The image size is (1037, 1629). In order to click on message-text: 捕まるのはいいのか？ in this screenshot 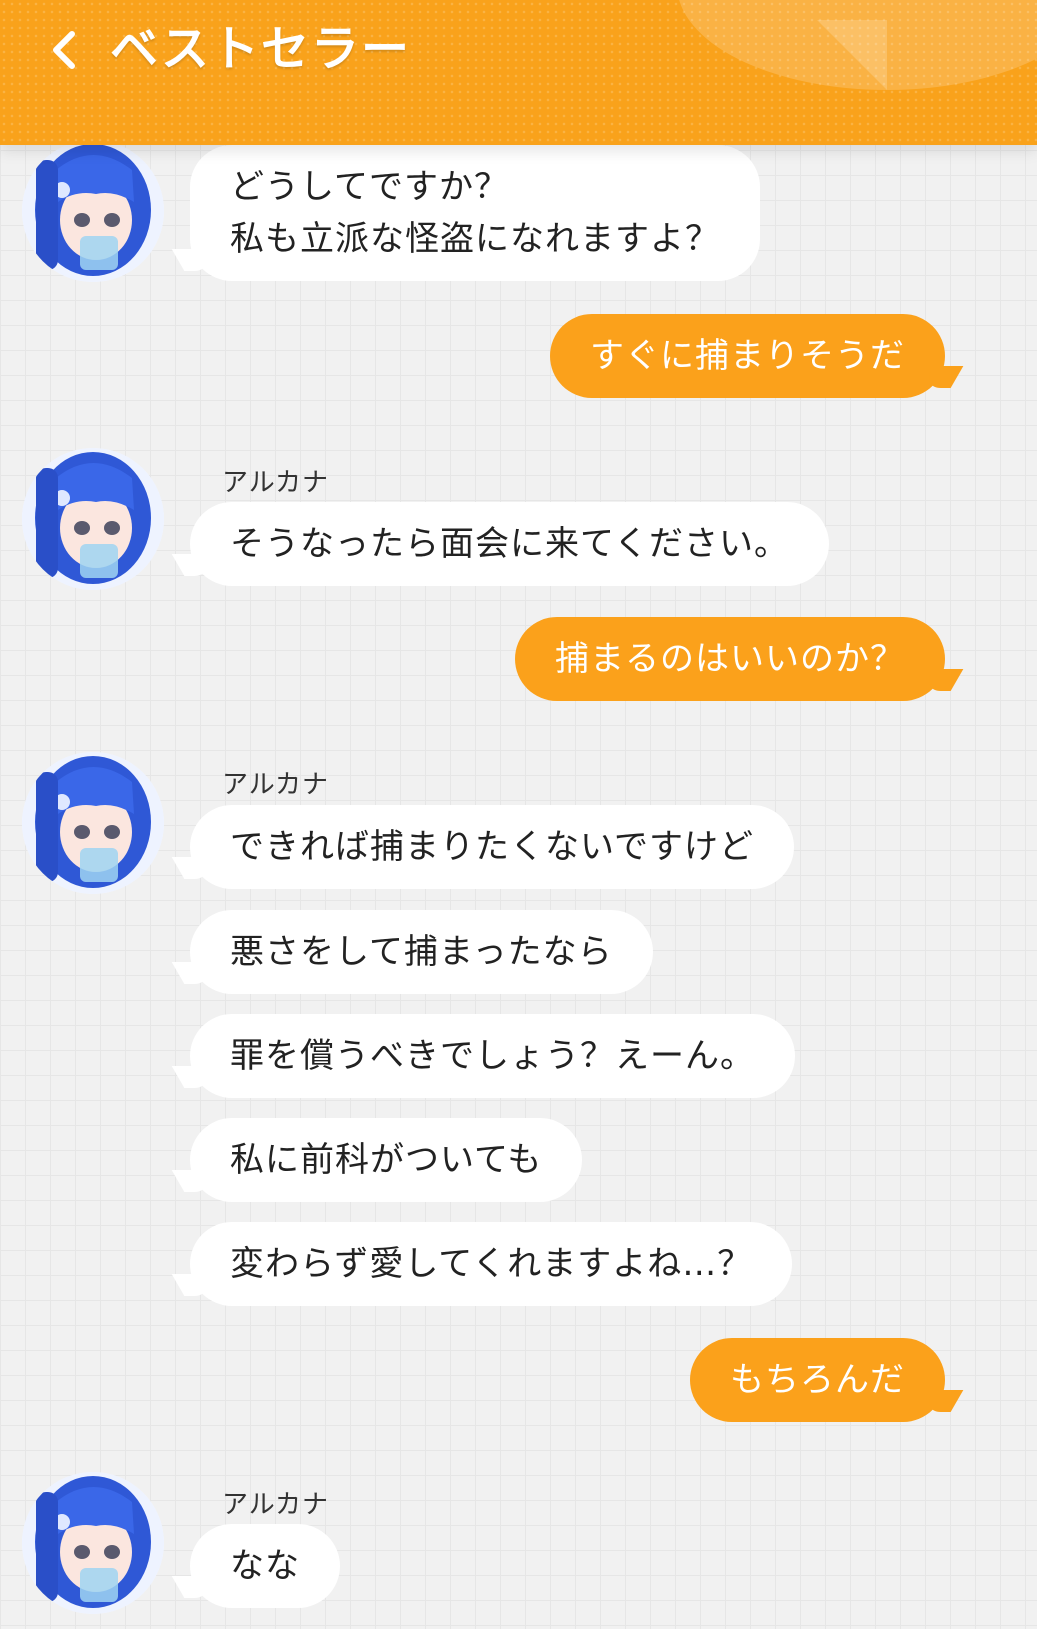, I will do `click(730, 659)`.